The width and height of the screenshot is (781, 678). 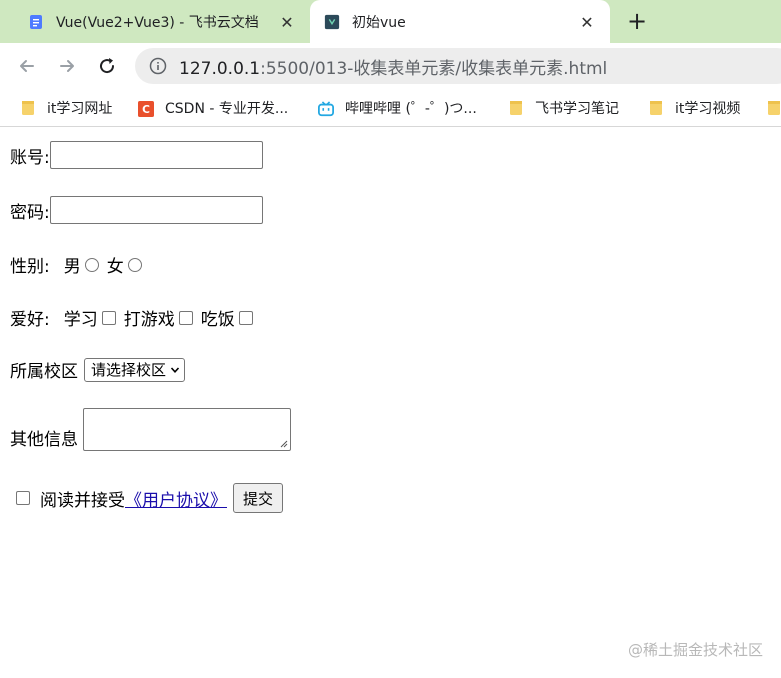 I want to click on gender-female-label: 女, so click(x=115, y=267).